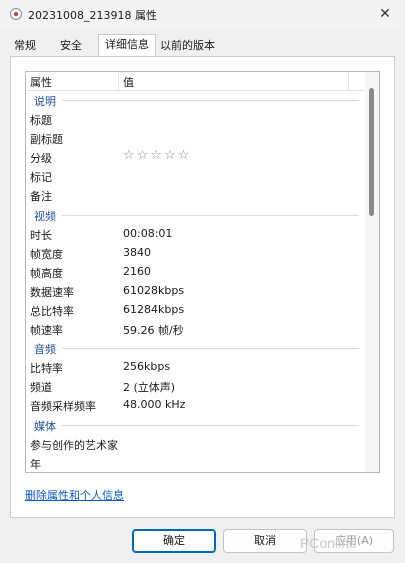 The image size is (405, 563). Describe the element at coordinates (41, 177) in the screenshot. I see `property-name: 标记` at that location.